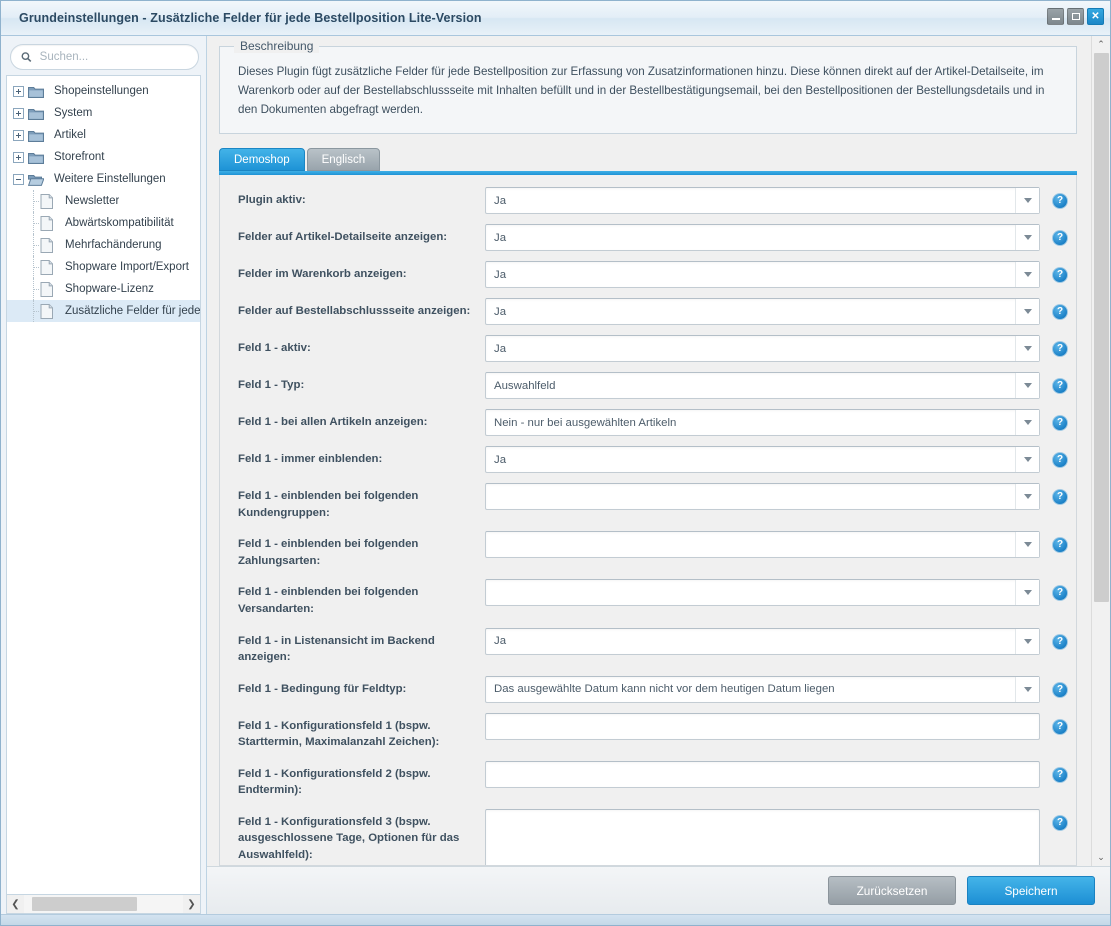  I want to click on close-icon: ✕, so click(1095, 16).